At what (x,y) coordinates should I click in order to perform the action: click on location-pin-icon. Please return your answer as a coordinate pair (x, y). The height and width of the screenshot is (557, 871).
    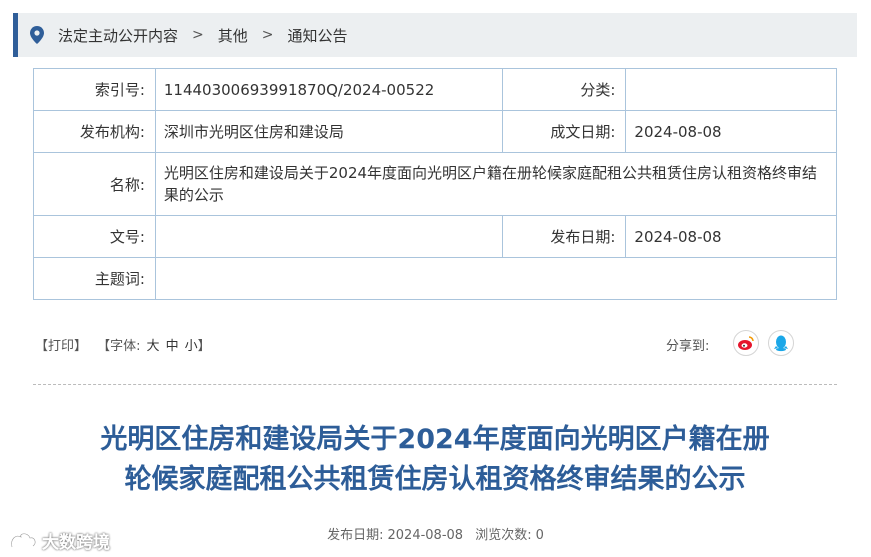
    Looking at the image, I should click on (39, 35).